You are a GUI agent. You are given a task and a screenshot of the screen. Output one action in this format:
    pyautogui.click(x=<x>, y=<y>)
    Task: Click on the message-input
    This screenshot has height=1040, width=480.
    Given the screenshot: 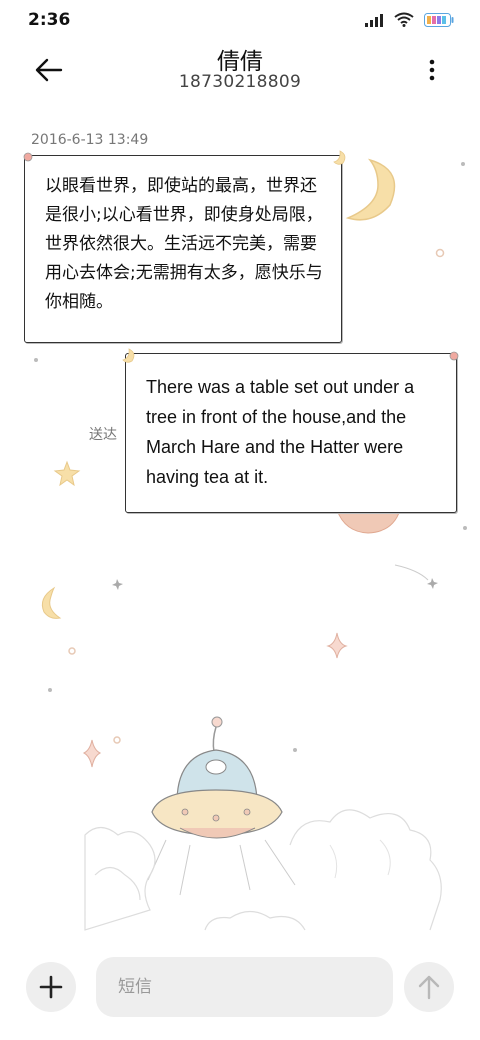 What is the action you would take?
    pyautogui.click(x=244, y=987)
    